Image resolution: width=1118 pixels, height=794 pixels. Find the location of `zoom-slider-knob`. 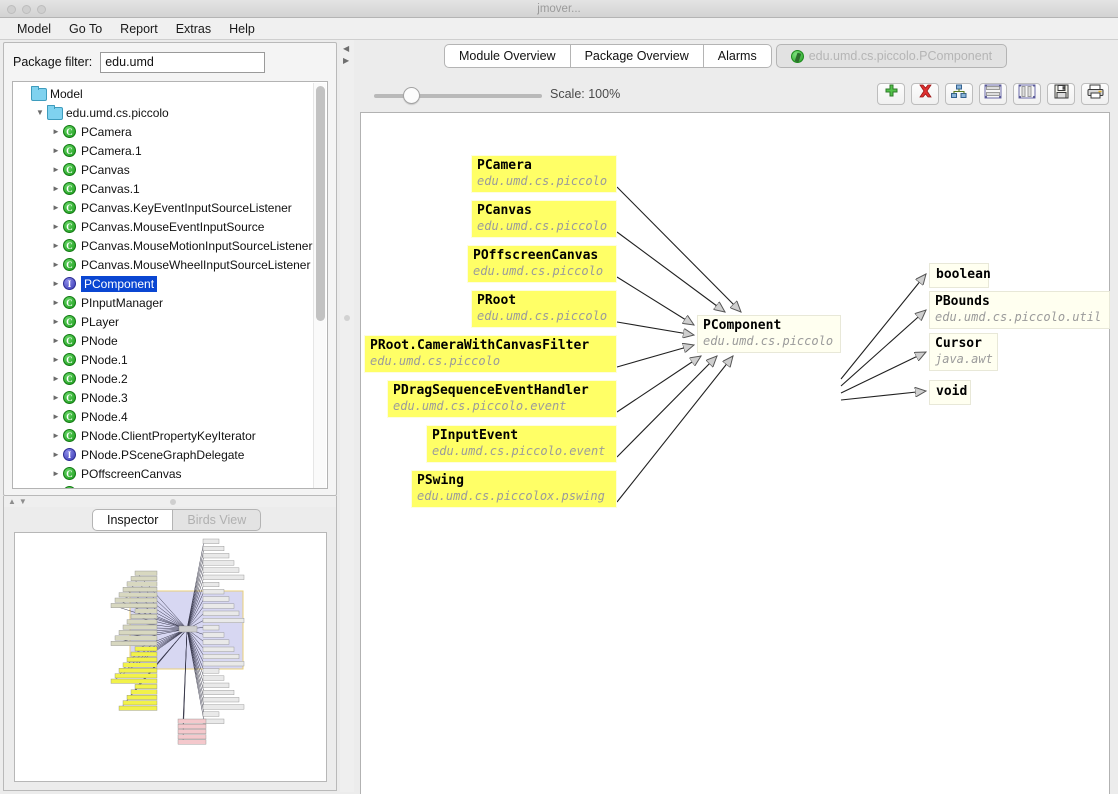

zoom-slider-knob is located at coordinates (411, 95).